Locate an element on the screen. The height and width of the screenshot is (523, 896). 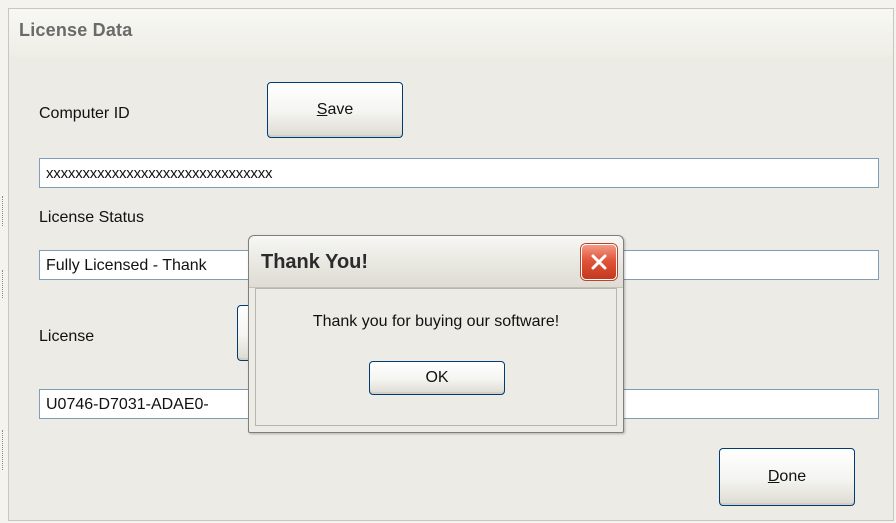
left-edge-dots is located at coordinates (3, 211).